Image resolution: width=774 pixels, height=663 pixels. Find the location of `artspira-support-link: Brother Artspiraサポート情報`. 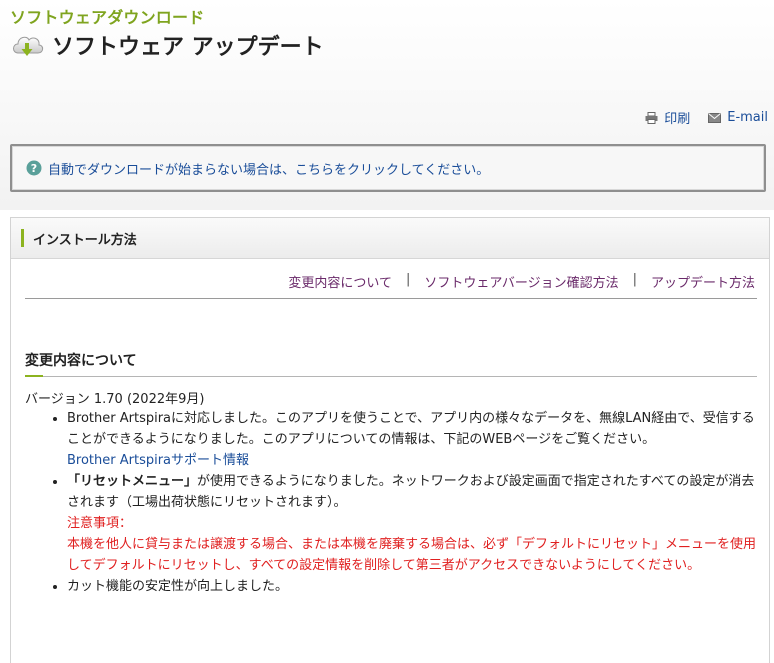

artspira-support-link: Brother Artspiraサポート情報 is located at coordinates (413, 460).